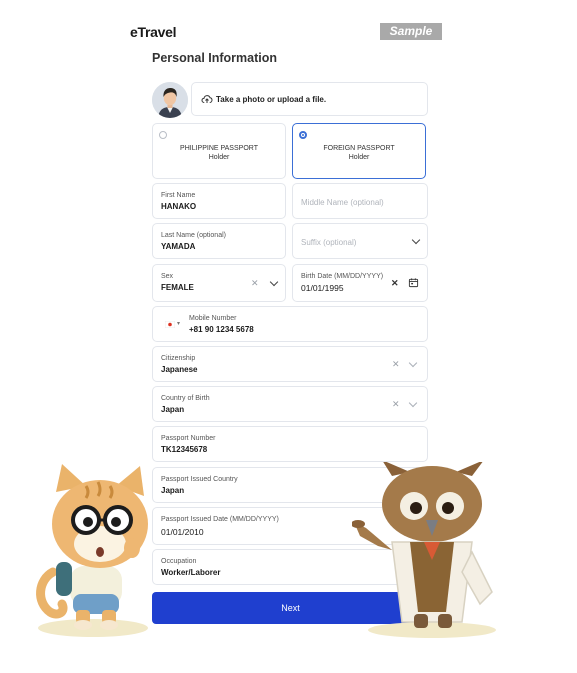 The image size is (577, 673). I want to click on sample-badge: Sample, so click(411, 31).